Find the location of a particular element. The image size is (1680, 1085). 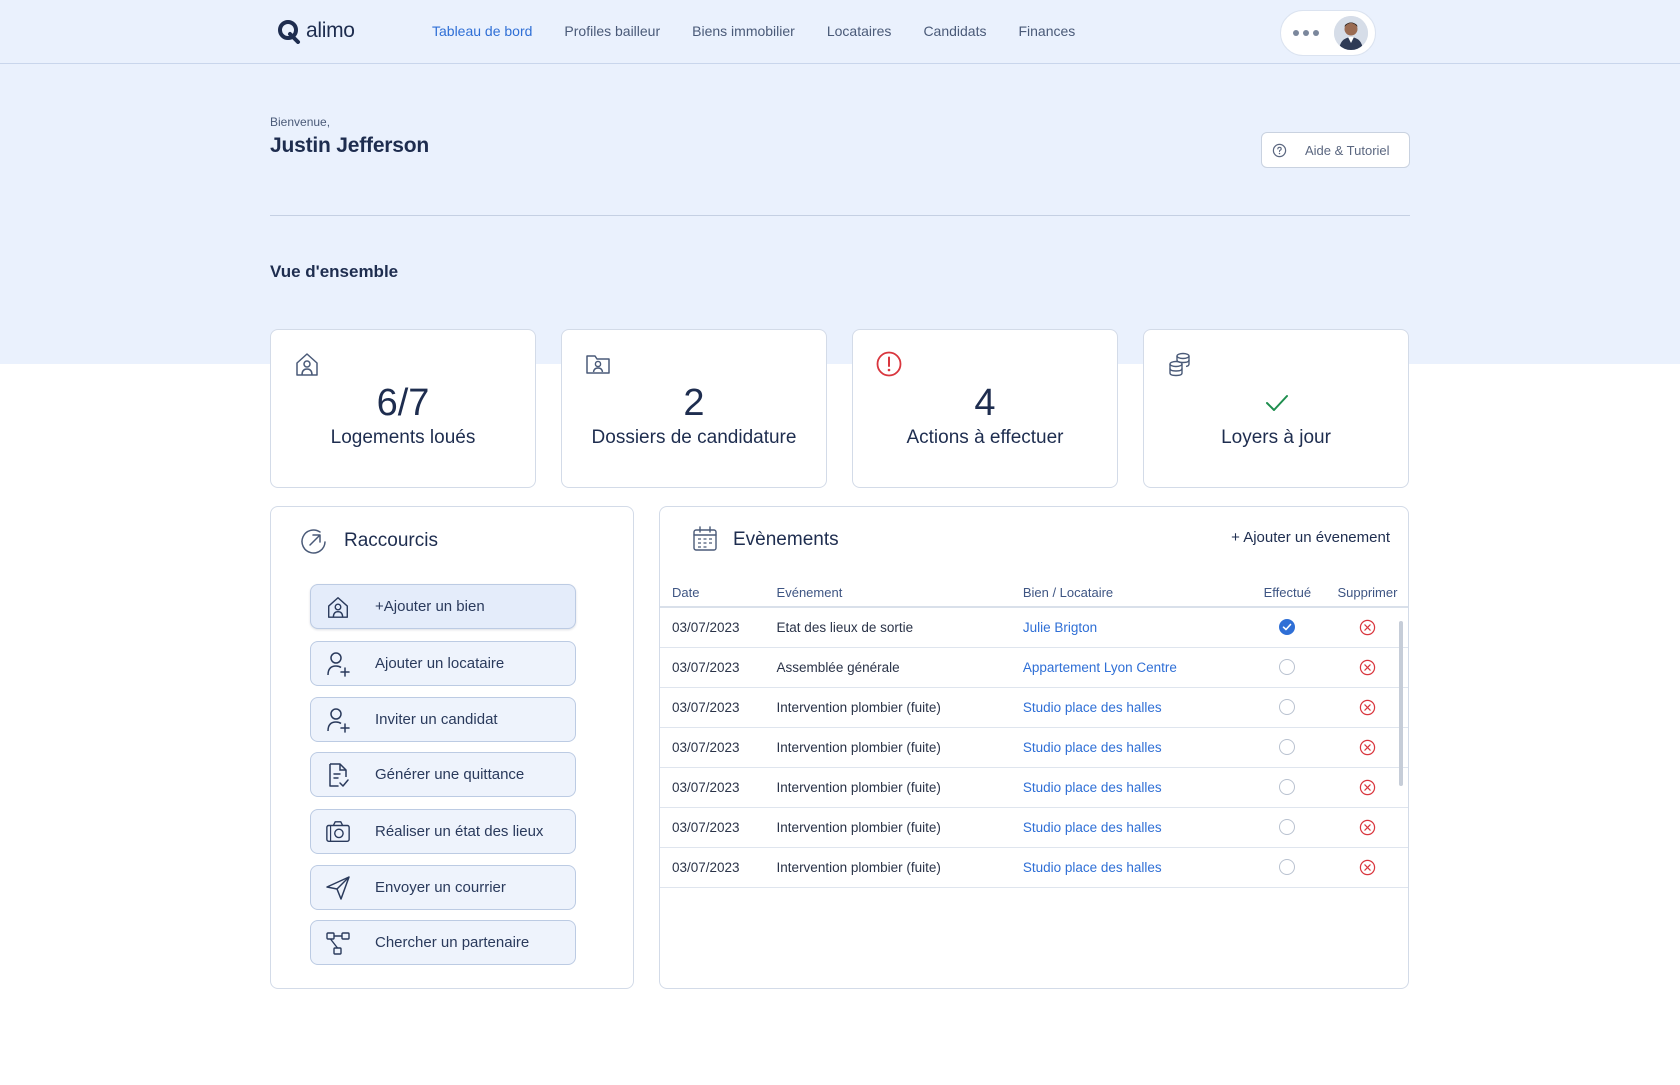

shortcut-add-tenant: Ajouter un locataire is located at coordinates (443, 663).